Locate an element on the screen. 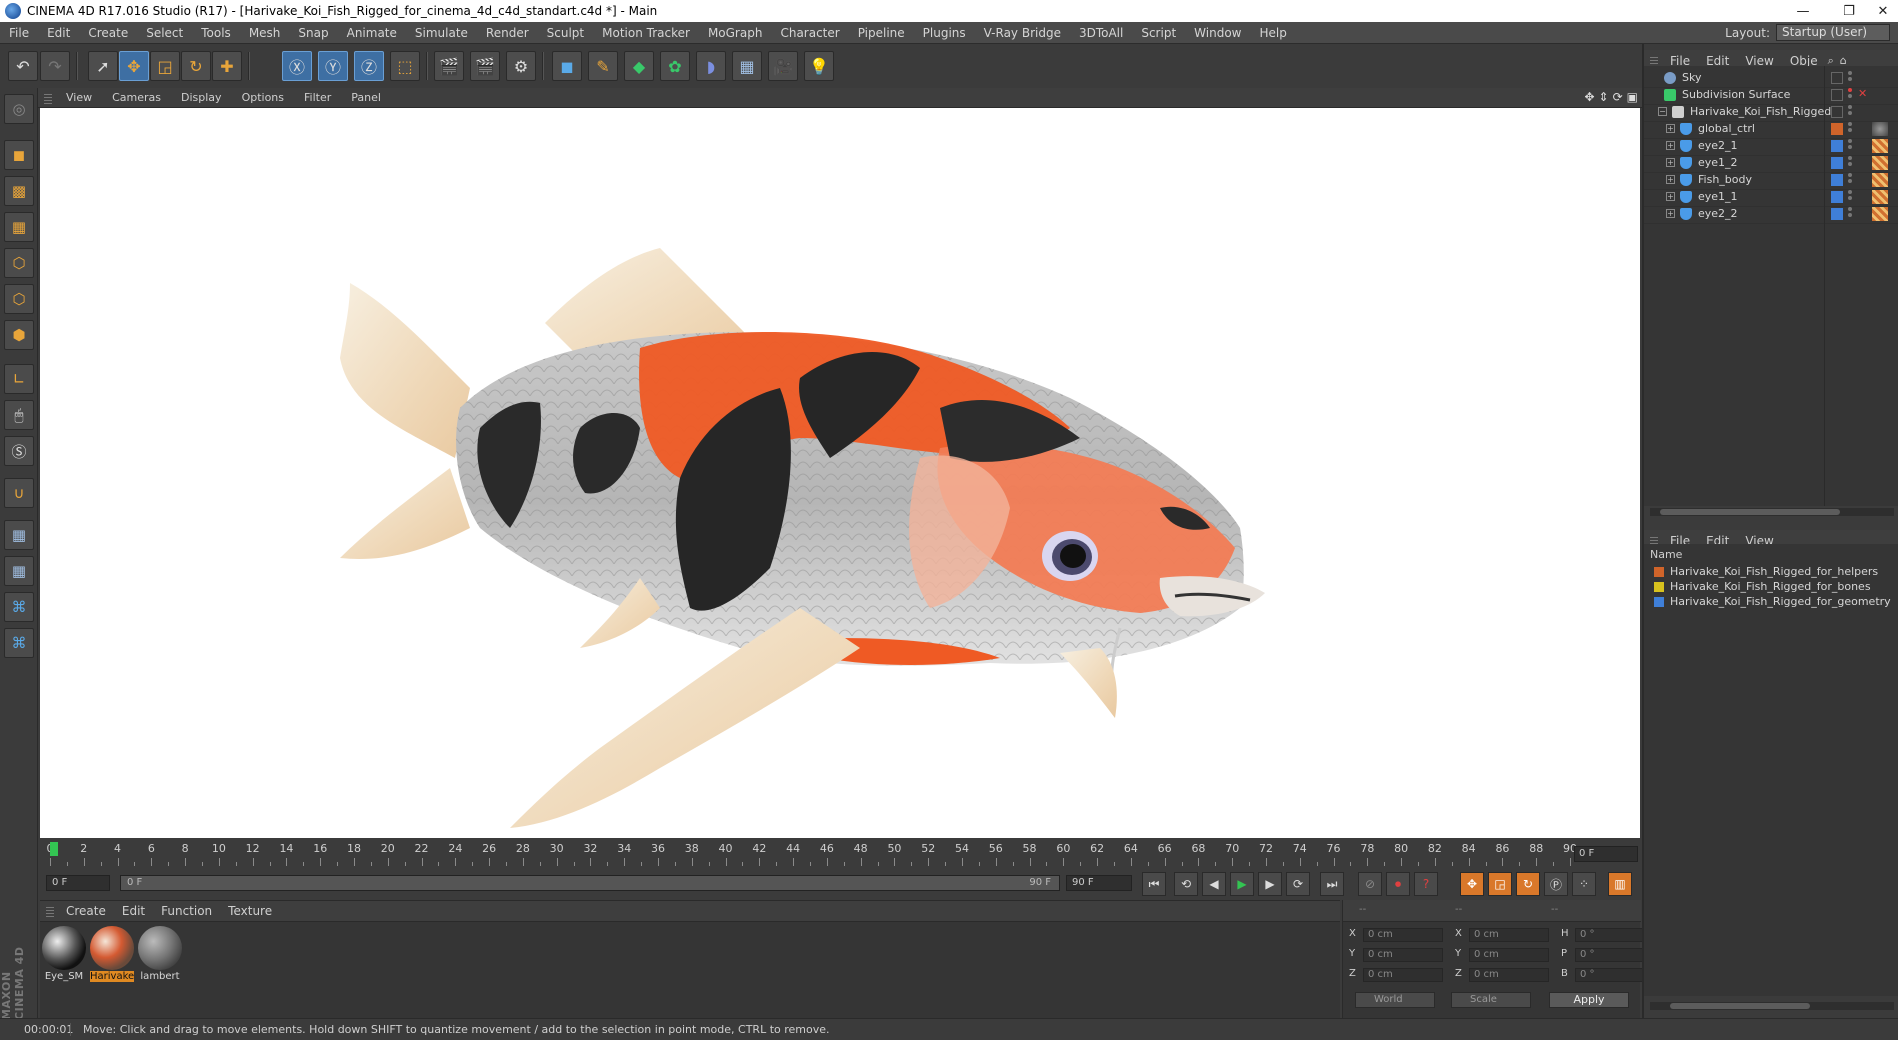 The height and width of the screenshot is (1040, 1898). undo-icon: ↶ is located at coordinates (23, 66).